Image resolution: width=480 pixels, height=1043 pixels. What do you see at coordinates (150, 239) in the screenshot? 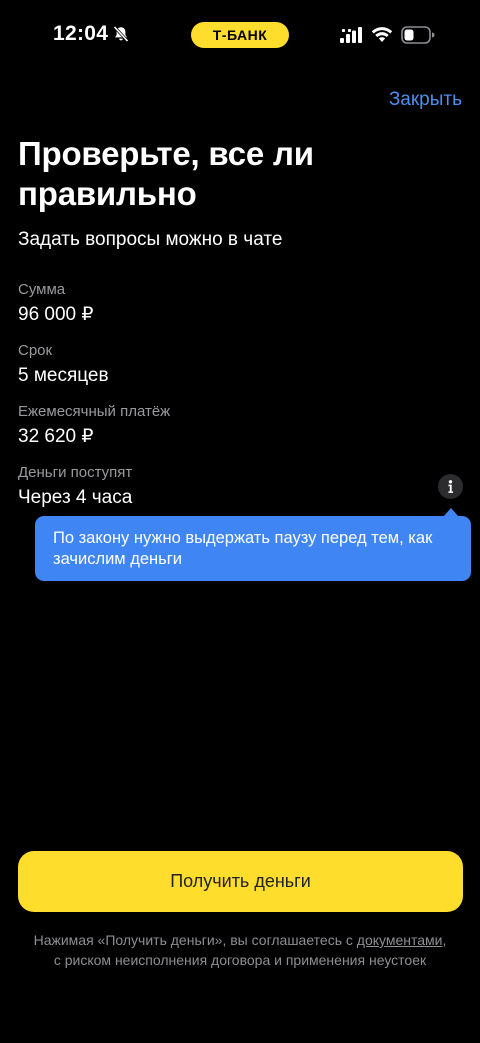
I see `page-subtitle: Задать вопросы можно в чате` at bounding box center [150, 239].